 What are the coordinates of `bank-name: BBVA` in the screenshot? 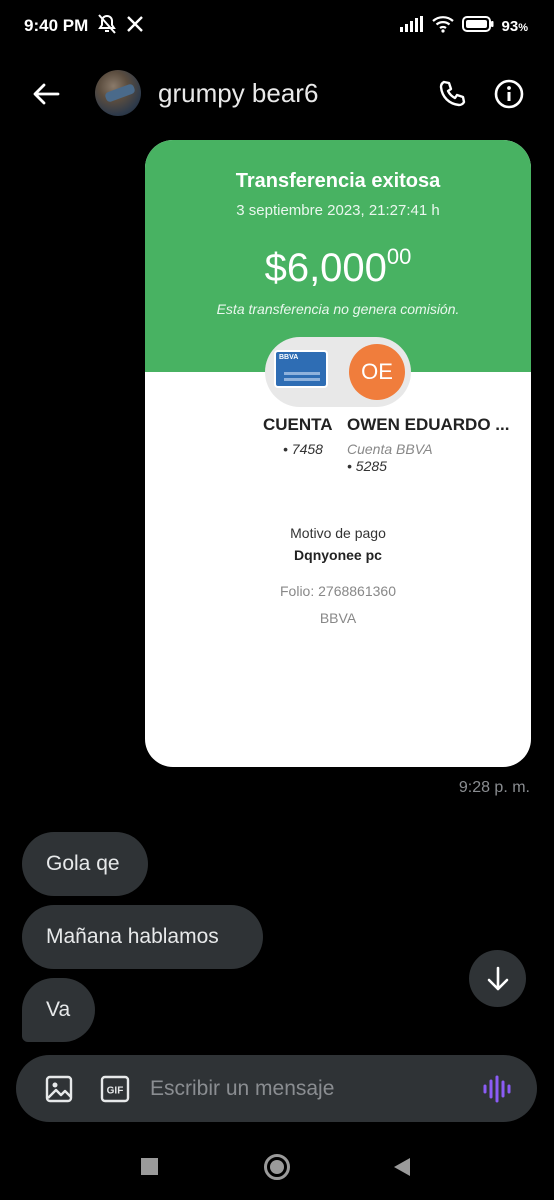 It's located at (338, 618).